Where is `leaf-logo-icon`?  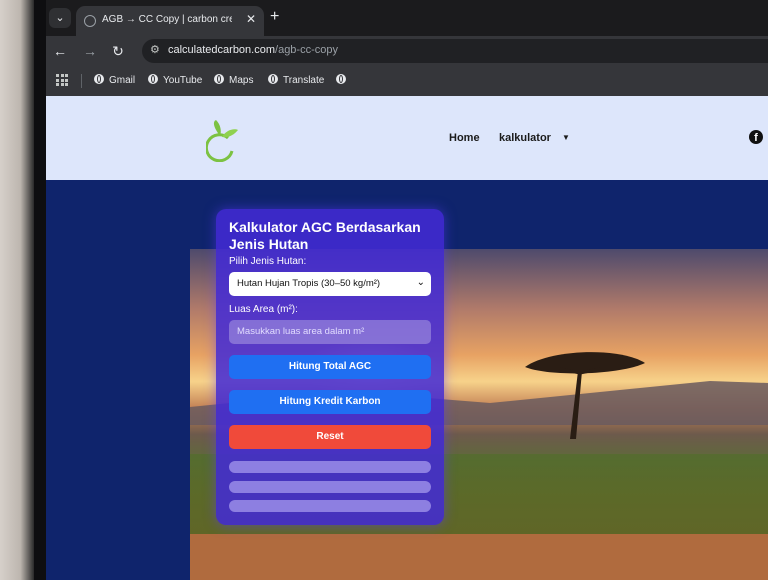 leaf-logo-icon is located at coordinates (223, 140).